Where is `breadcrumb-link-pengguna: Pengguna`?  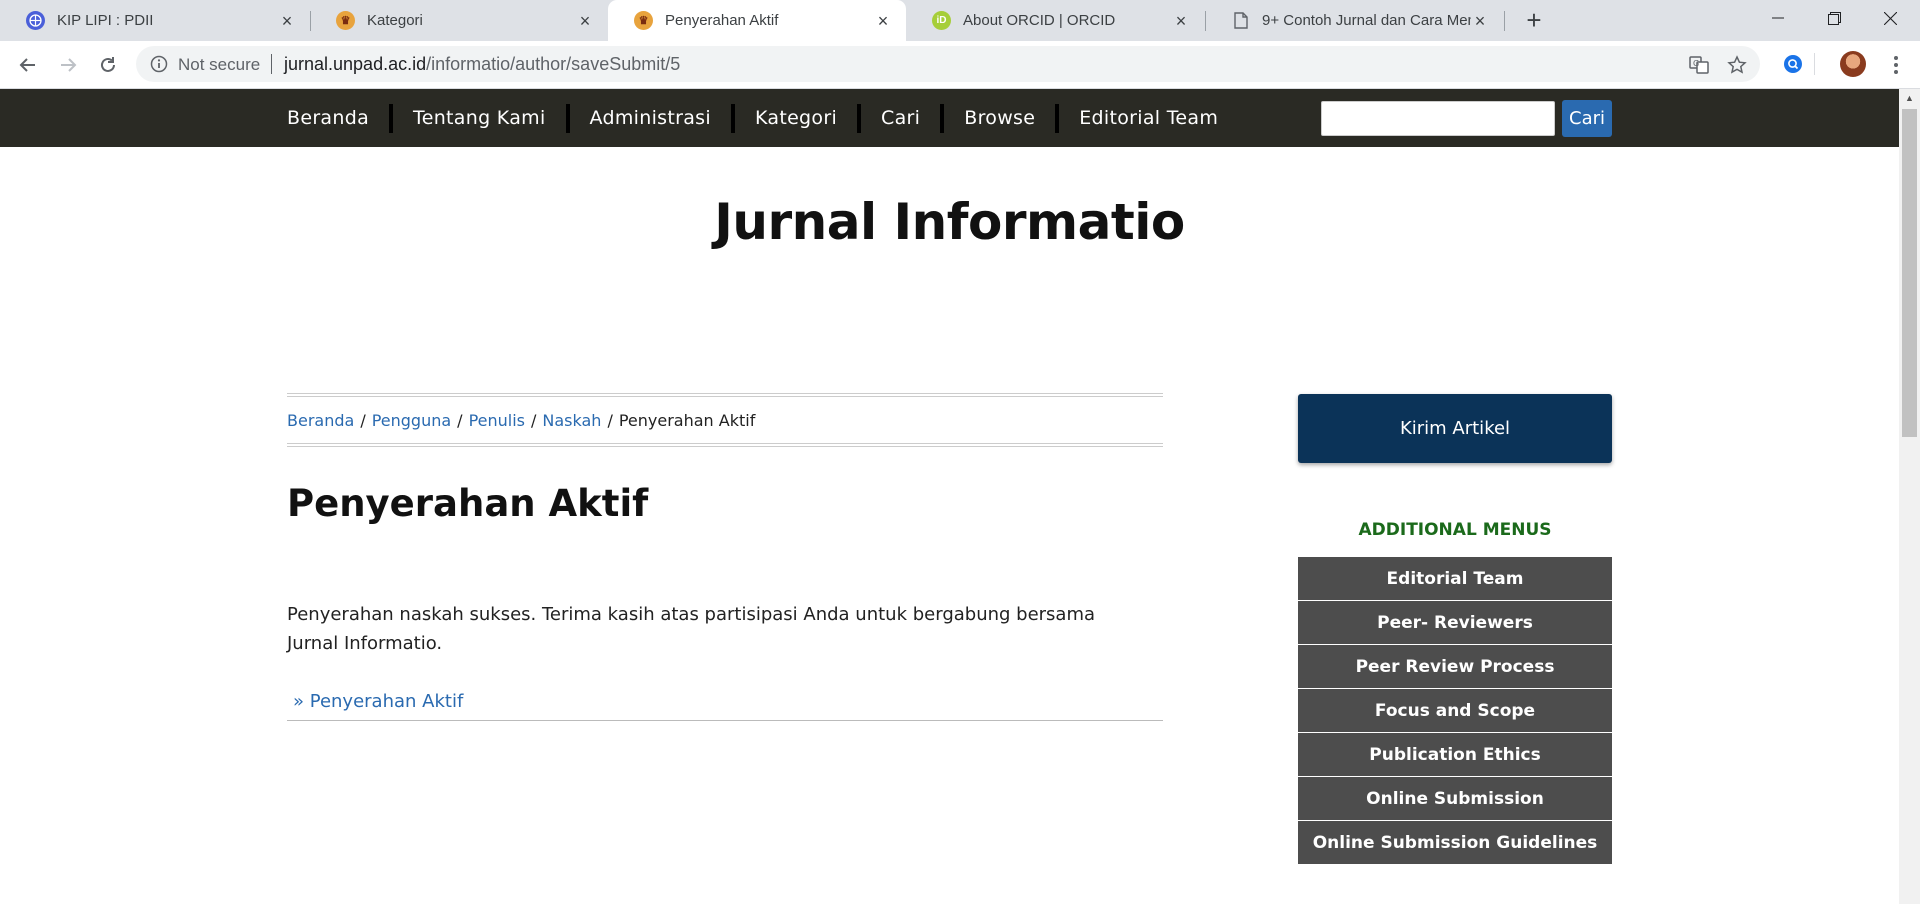
breadcrumb-link-pengguna: Pengguna is located at coordinates (411, 420).